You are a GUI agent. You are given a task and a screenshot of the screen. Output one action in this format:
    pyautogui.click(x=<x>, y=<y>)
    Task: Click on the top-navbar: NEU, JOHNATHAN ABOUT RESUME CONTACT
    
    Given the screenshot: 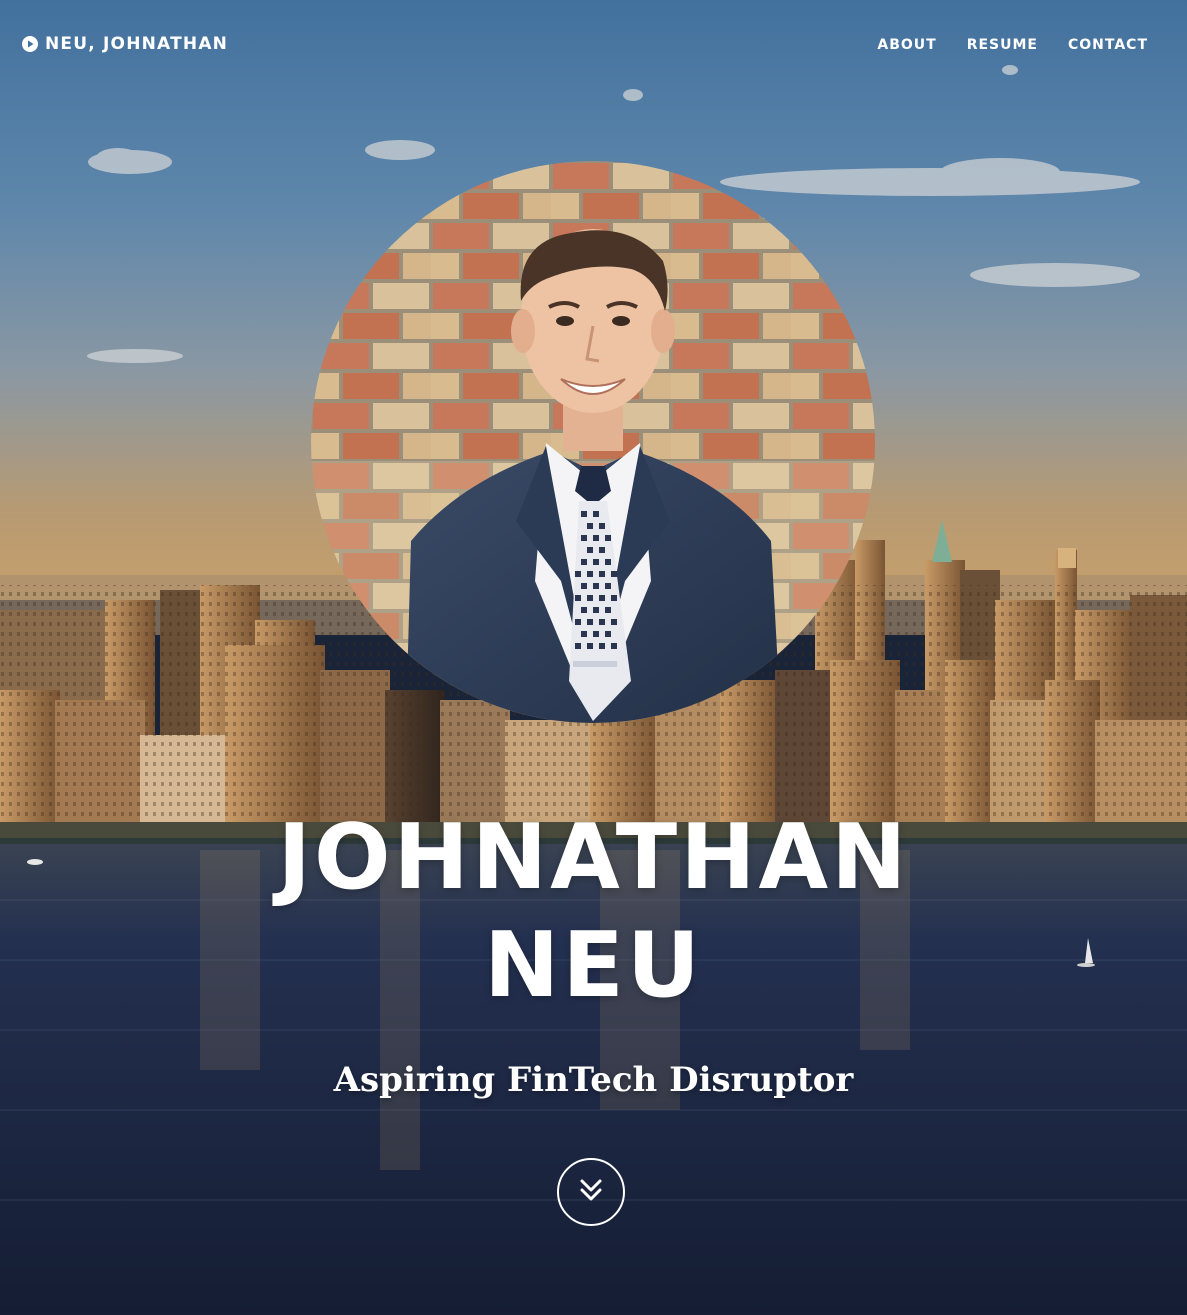 What is the action you would take?
    pyautogui.click(x=593, y=45)
    